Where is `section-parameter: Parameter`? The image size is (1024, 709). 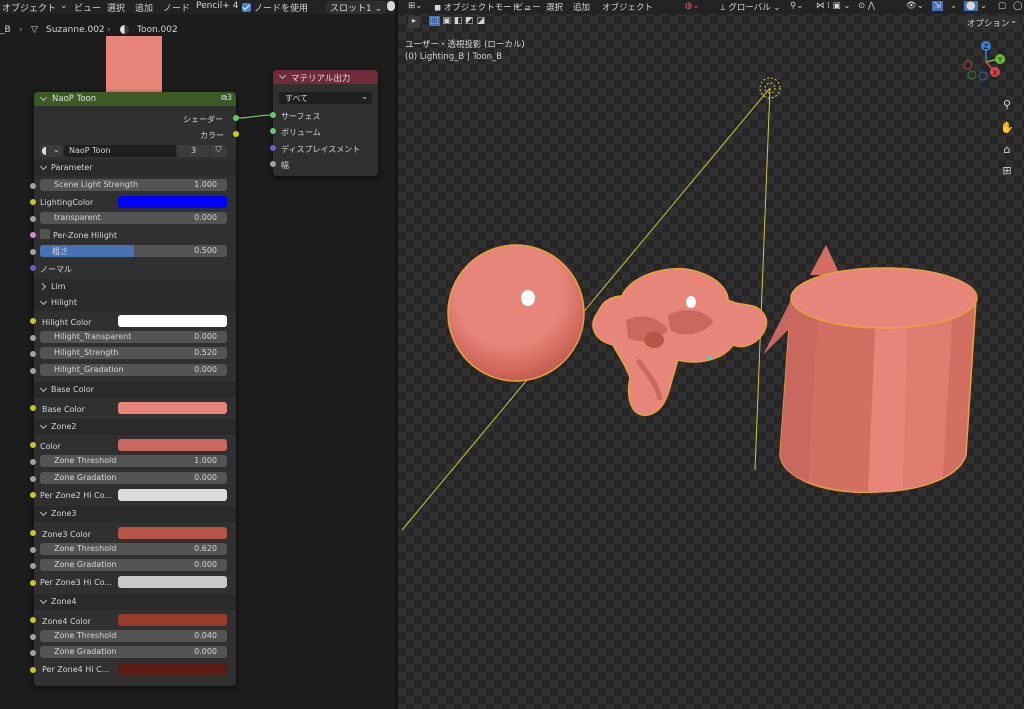
section-parameter: Parameter is located at coordinates (135, 168).